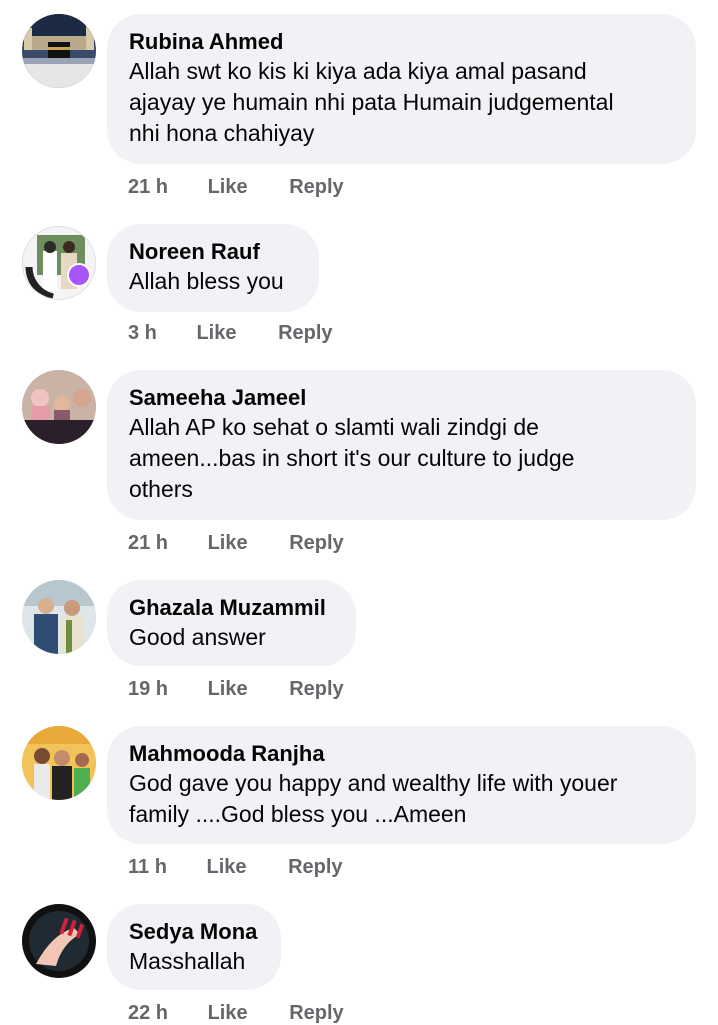  I want to click on kaaba-photo-icon, so click(59, 51).